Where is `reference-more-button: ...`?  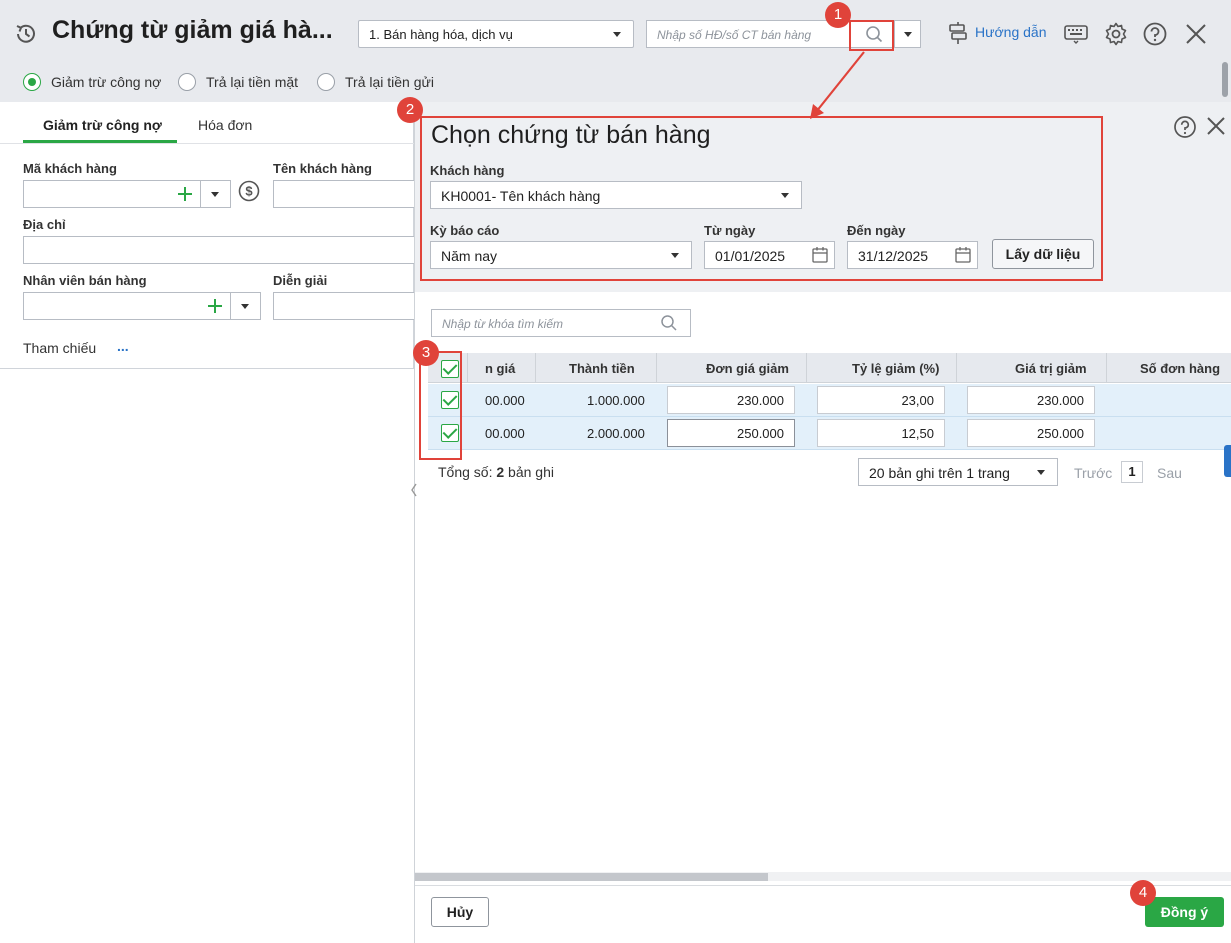
reference-more-button: ... is located at coordinates (123, 346).